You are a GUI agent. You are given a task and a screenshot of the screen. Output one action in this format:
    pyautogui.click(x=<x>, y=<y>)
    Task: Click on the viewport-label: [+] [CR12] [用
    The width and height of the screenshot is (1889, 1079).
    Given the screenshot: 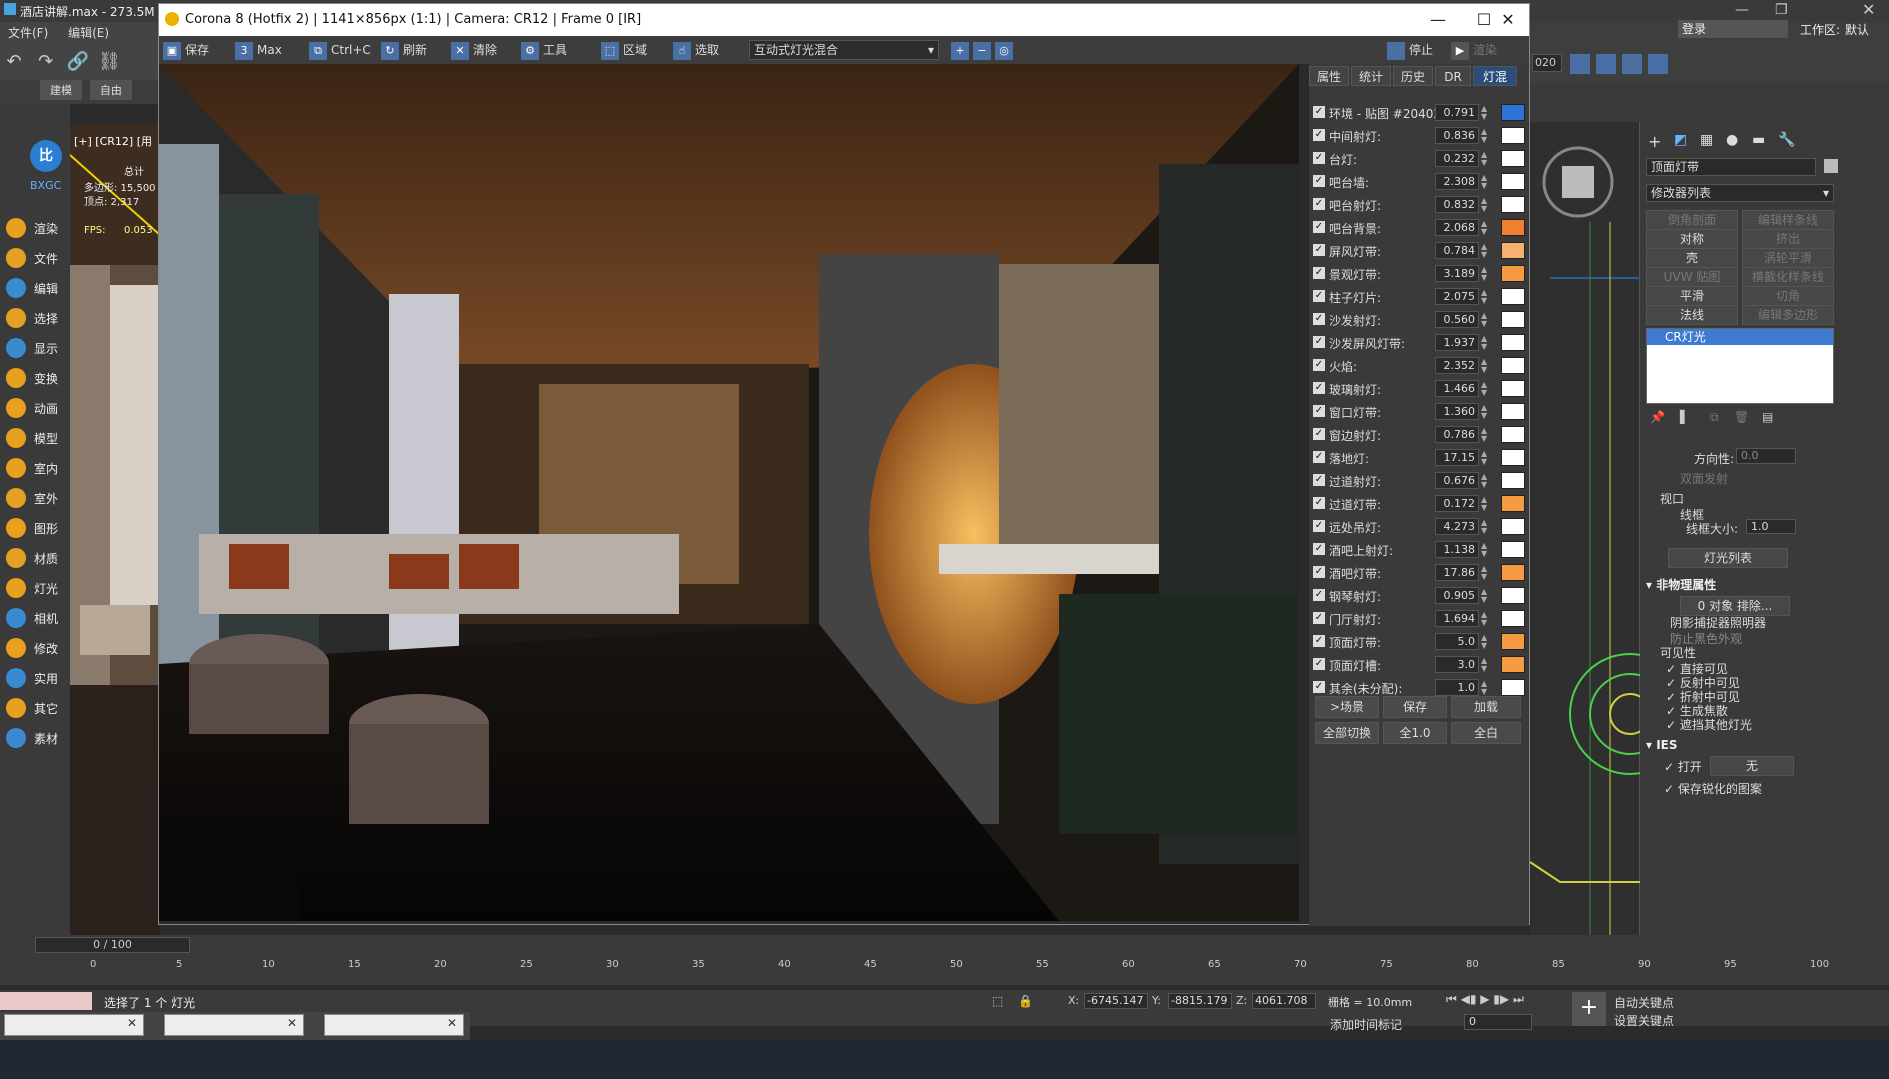 What is the action you would take?
    pyautogui.click(x=113, y=141)
    